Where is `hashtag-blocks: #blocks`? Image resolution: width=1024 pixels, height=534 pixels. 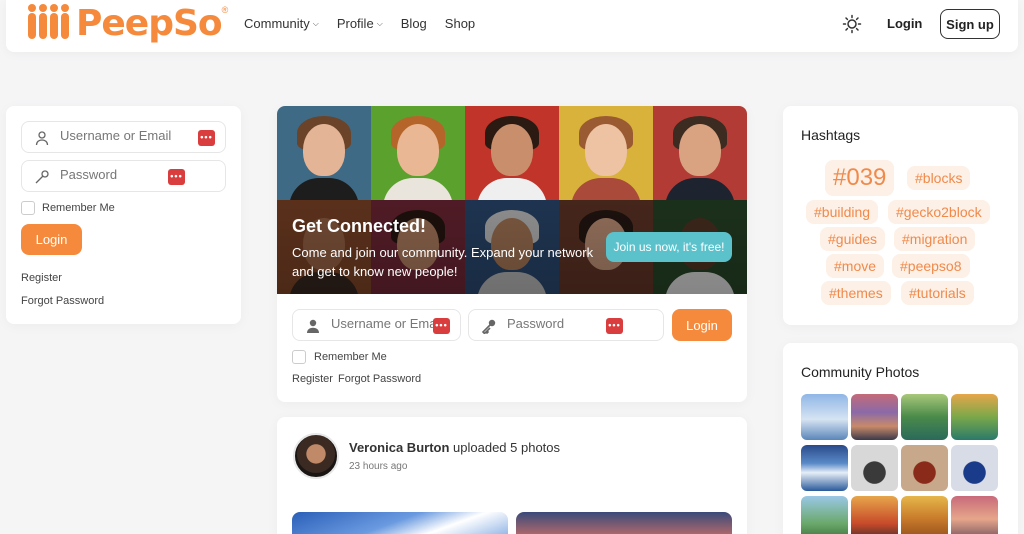 hashtag-blocks: #blocks is located at coordinates (939, 178).